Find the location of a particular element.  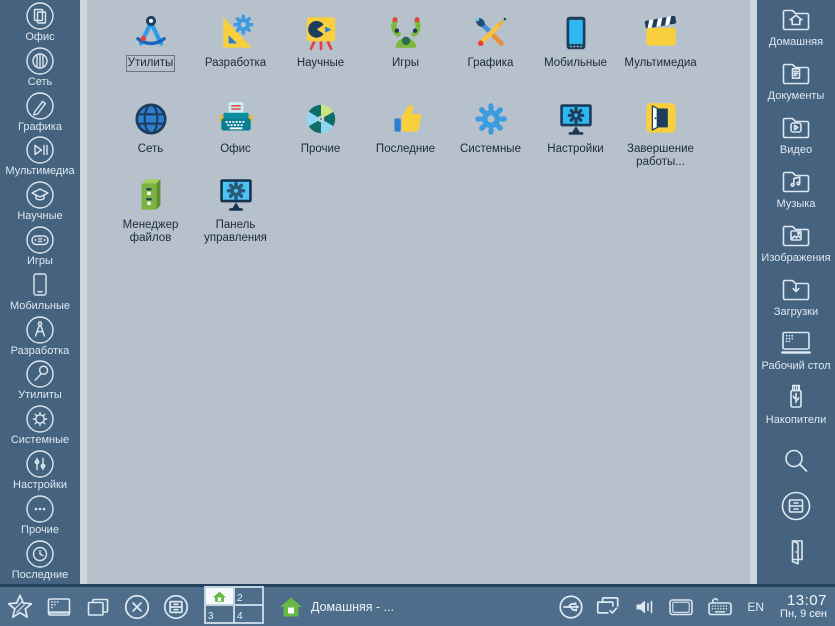

taskbar-clock: 13:07 Пн, 9 сен is located at coordinates (803, 606).